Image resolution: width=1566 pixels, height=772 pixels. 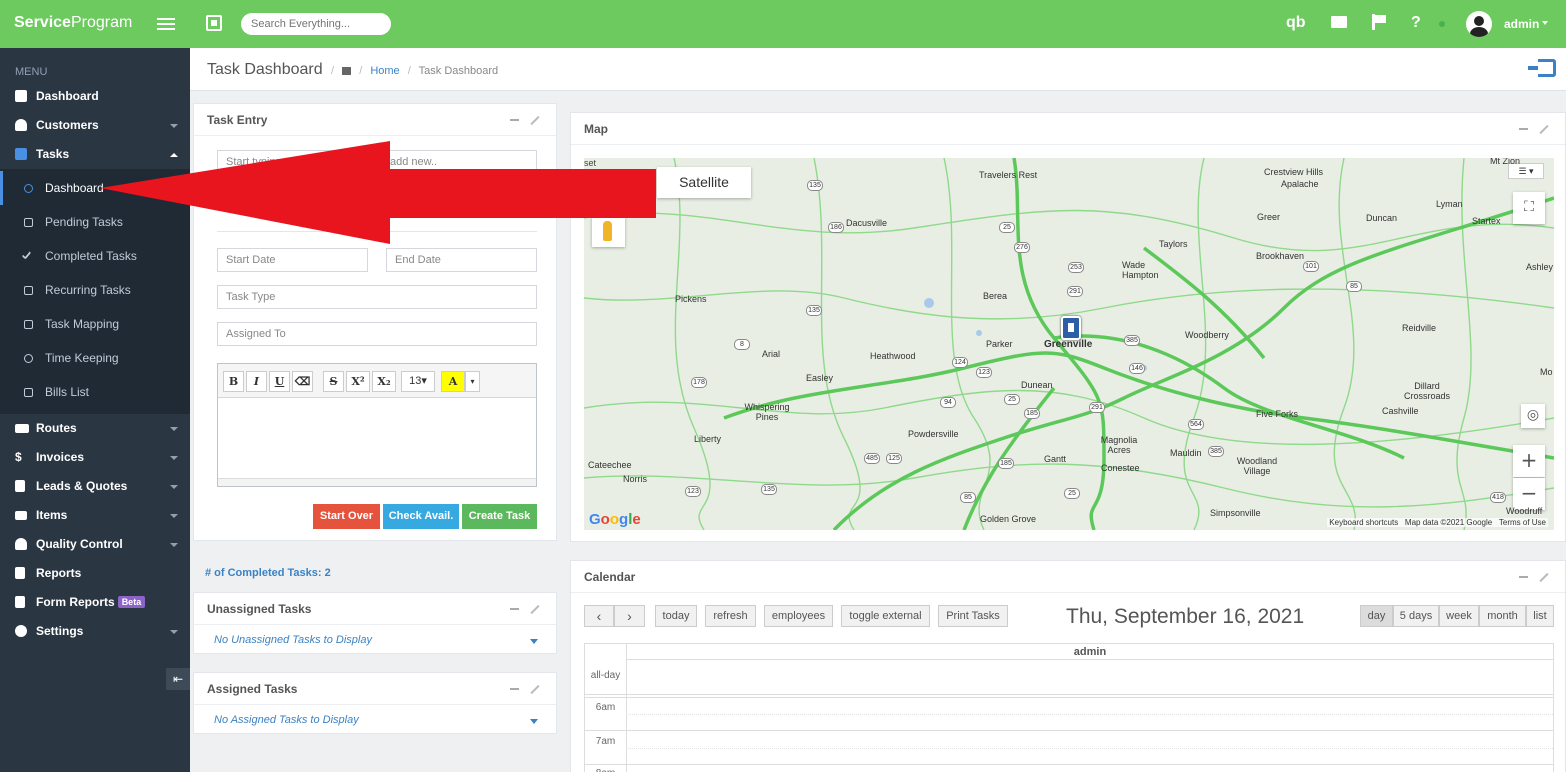 What do you see at coordinates (73, 23) in the screenshot?
I see `brand-logo: ServiceProgram` at bounding box center [73, 23].